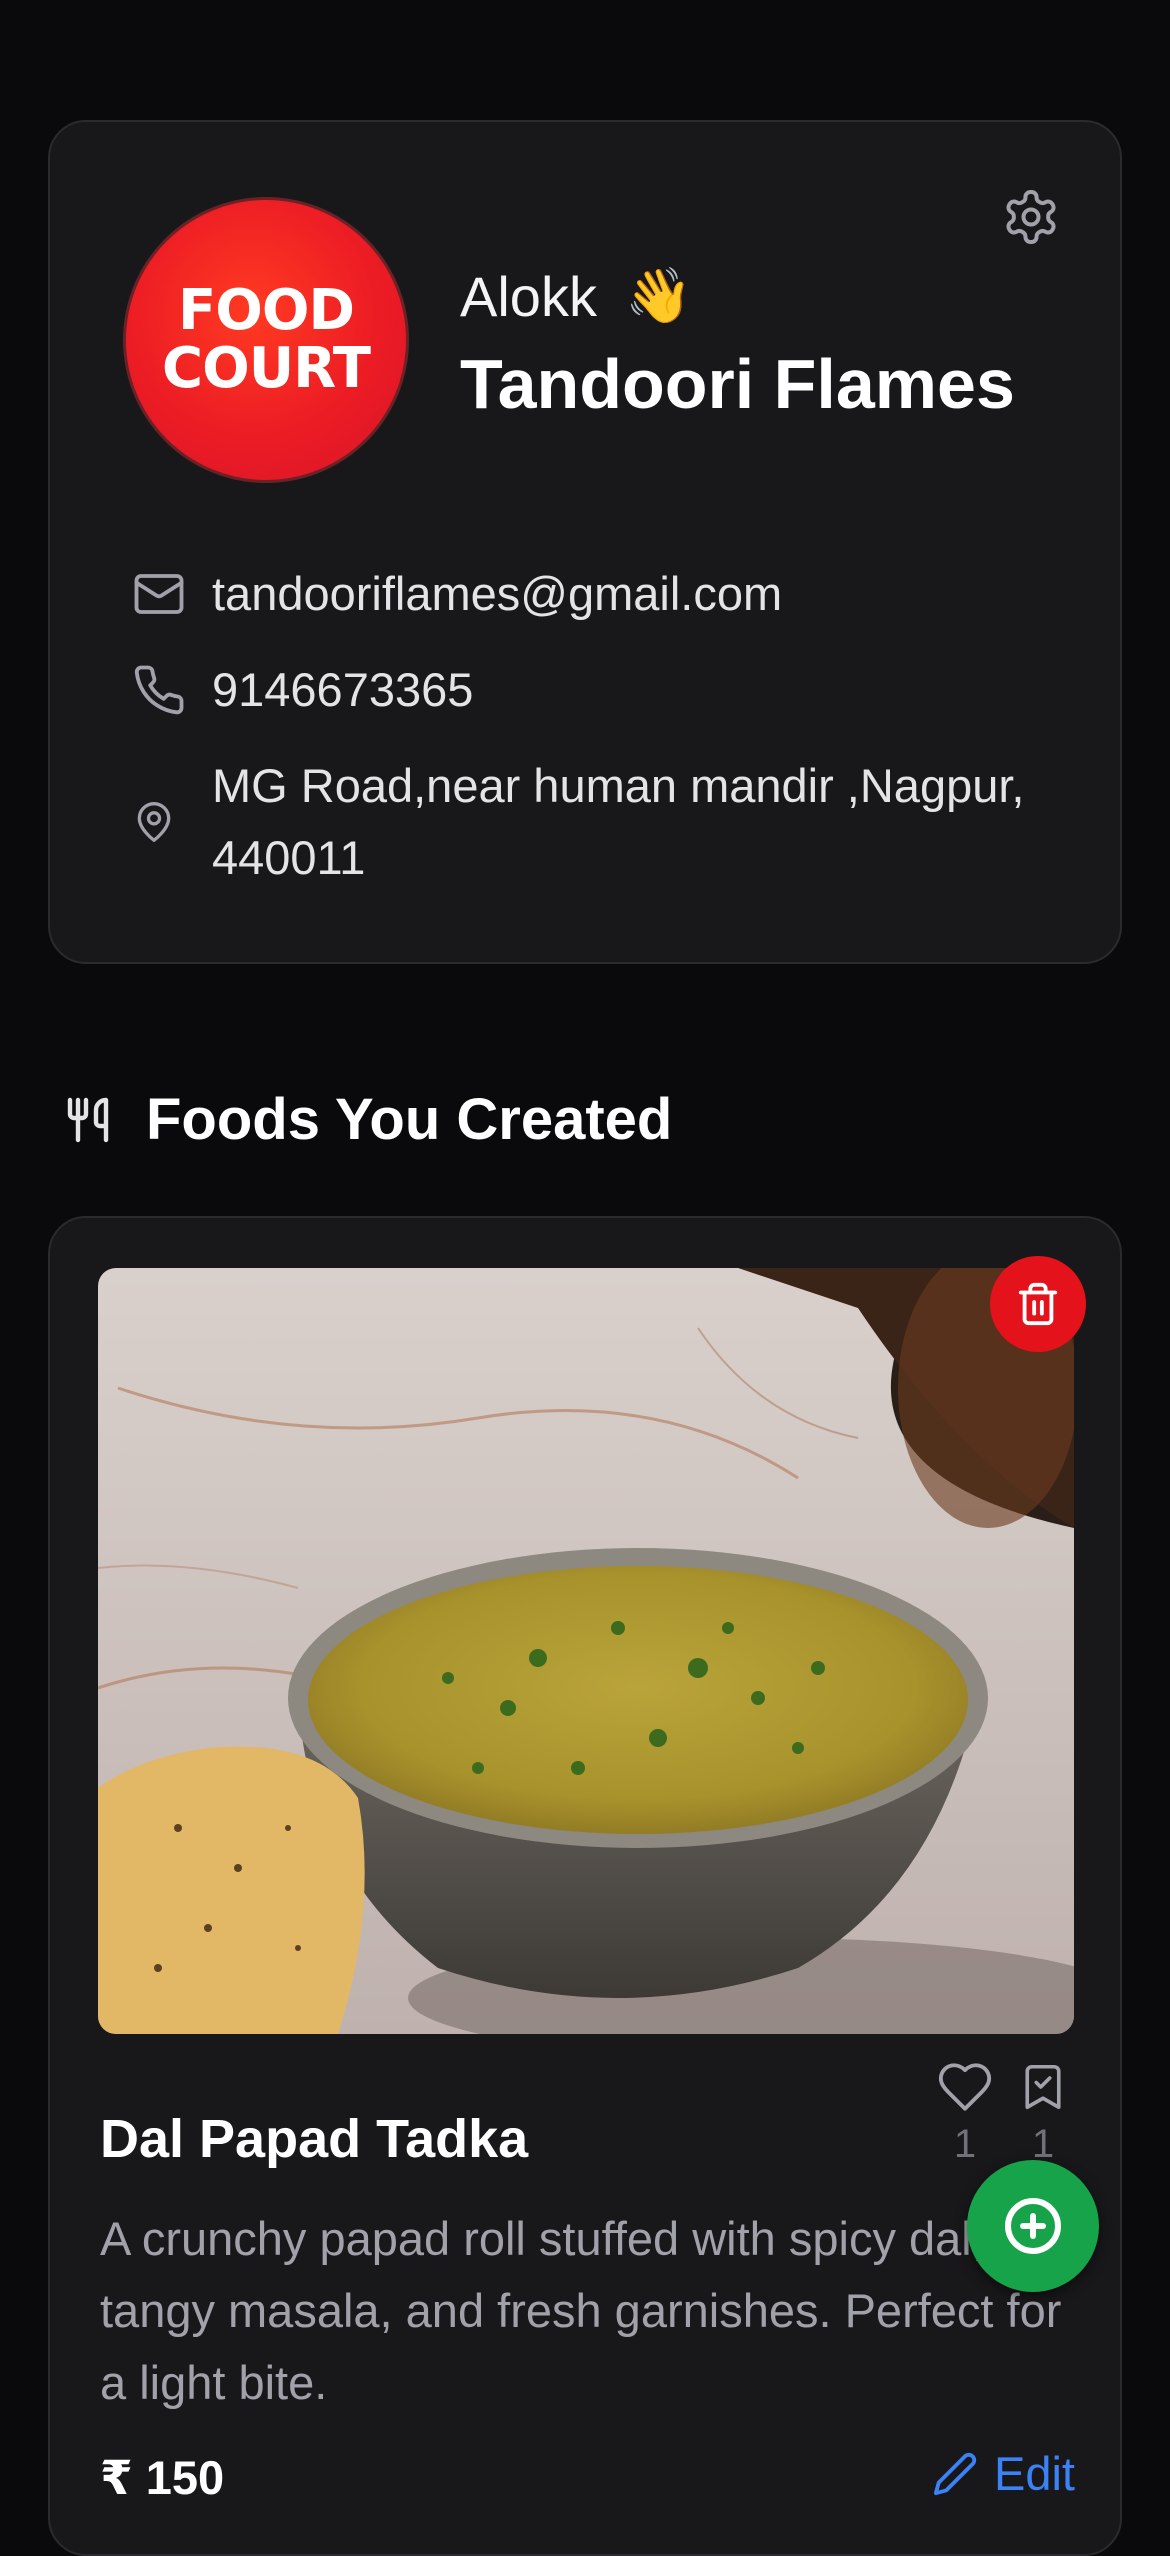  Describe the element at coordinates (154, 822) in the screenshot. I see `map-pin-icon` at that location.